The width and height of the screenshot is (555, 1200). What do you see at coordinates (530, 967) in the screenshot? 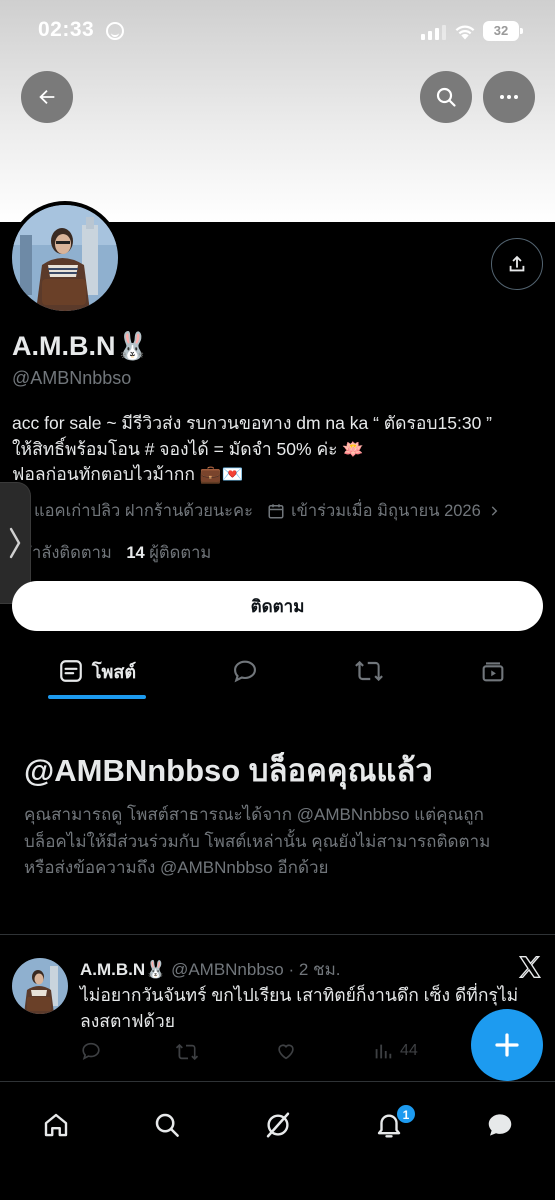
I see `x-logo-icon` at bounding box center [530, 967].